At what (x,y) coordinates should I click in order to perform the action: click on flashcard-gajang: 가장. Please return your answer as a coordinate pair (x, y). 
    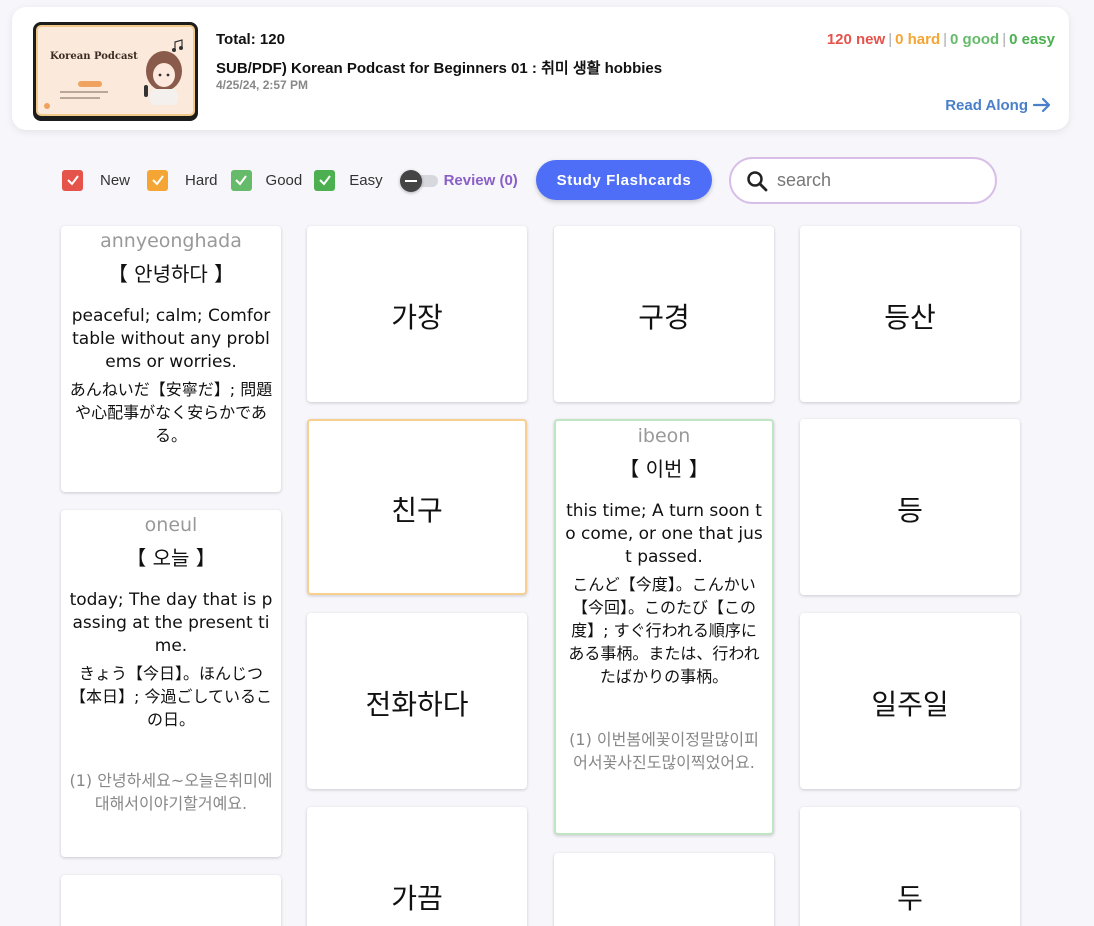
    Looking at the image, I should click on (417, 314).